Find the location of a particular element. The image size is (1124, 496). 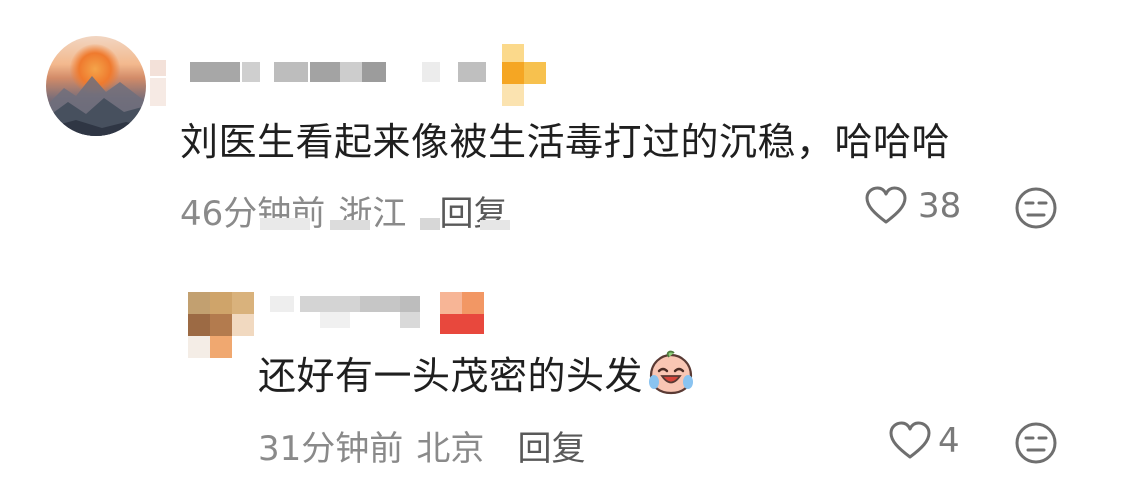

like-count: 4 is located at coordinates (949, 441).